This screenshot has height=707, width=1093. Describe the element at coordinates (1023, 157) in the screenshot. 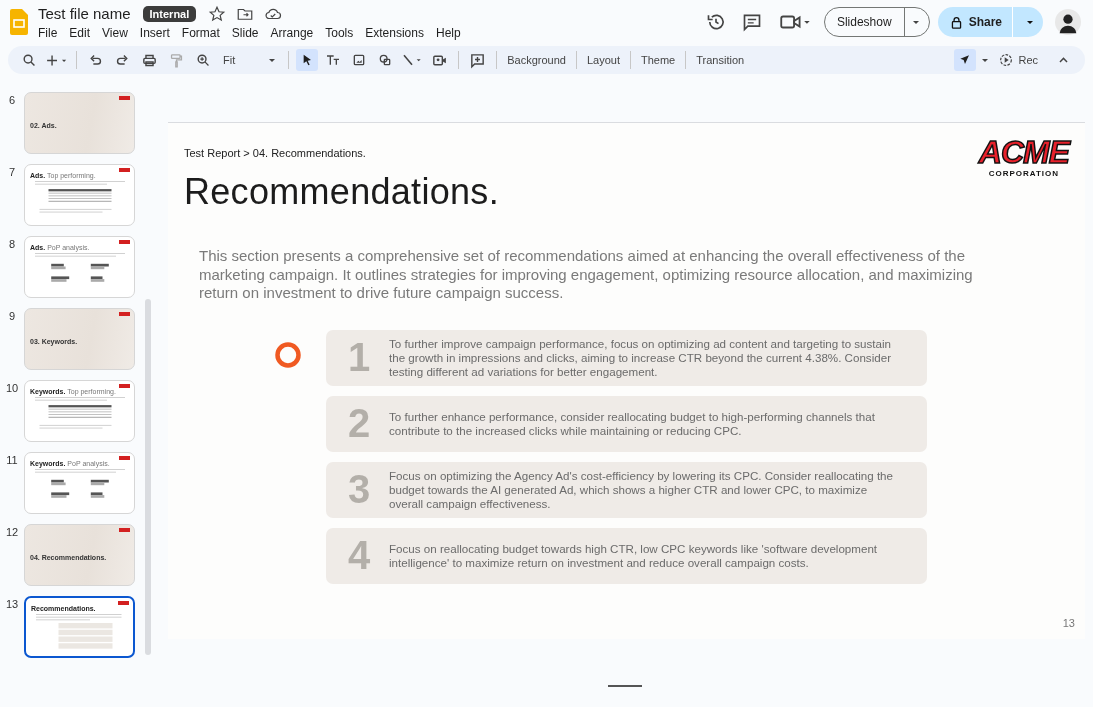

I see `company-logo: ACME CORPORATION` at that location.